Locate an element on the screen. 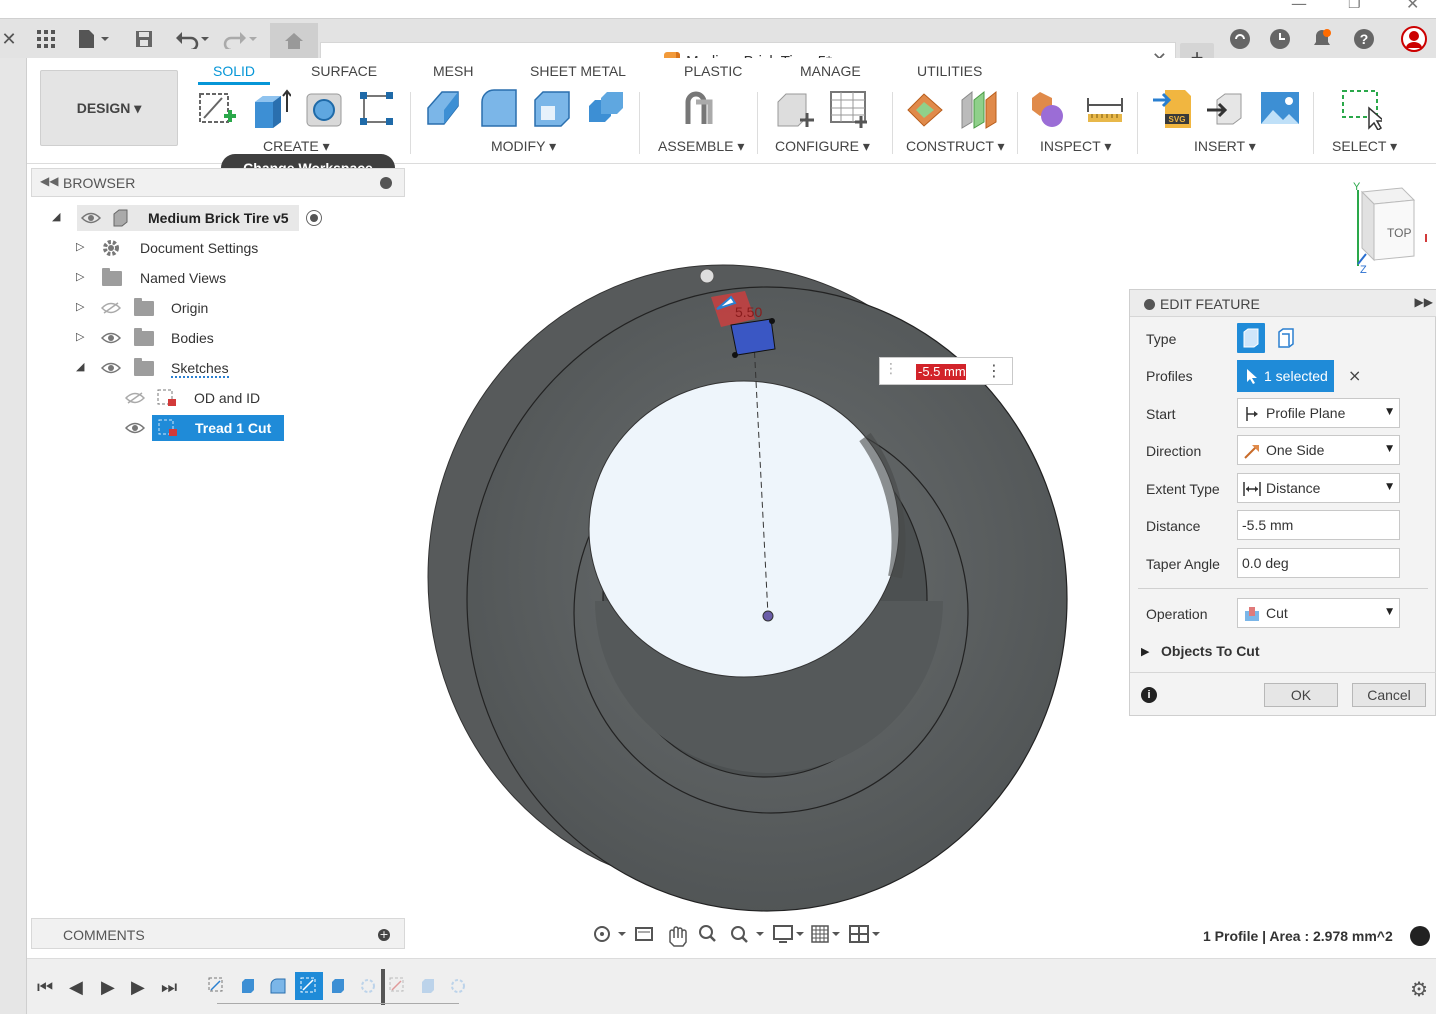  extensions-icon is located at coordinates (1240, 39).